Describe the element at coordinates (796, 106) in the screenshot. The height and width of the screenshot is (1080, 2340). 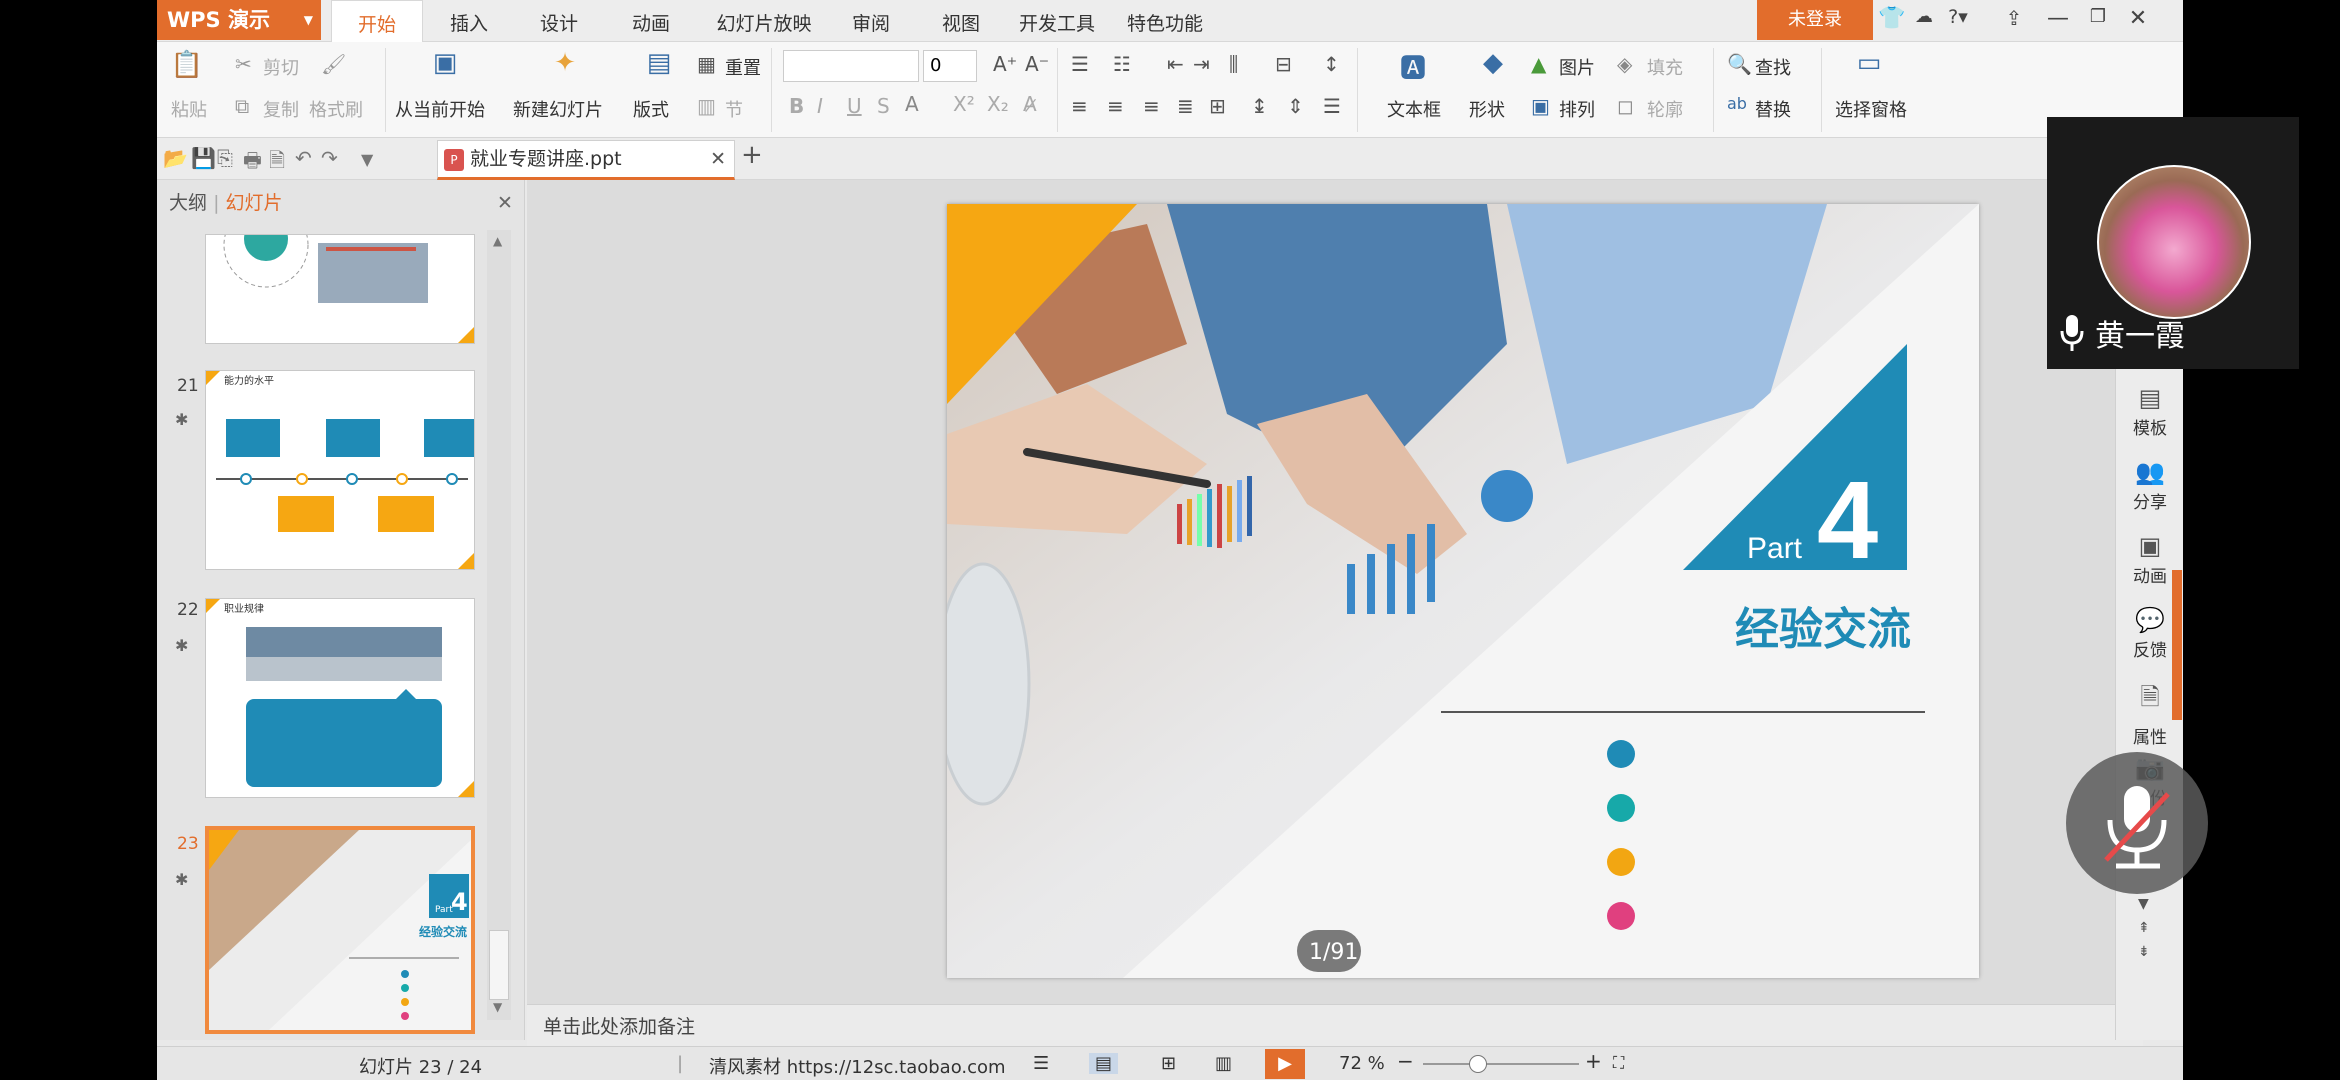
I see `bold-icon: B` at that location.